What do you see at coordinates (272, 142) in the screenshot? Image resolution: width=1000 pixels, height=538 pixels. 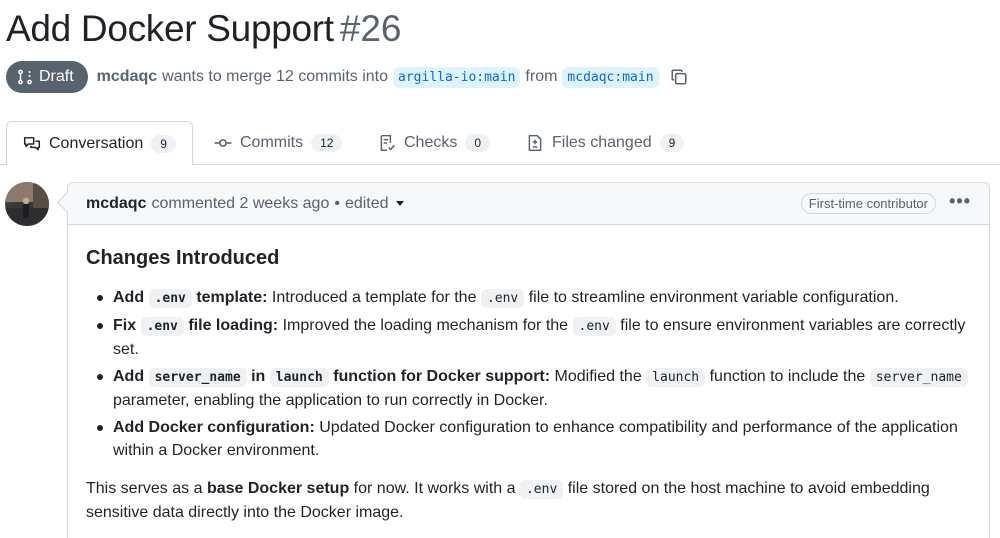 I see `tab-label: Commits` at bounding box center [272, 142].